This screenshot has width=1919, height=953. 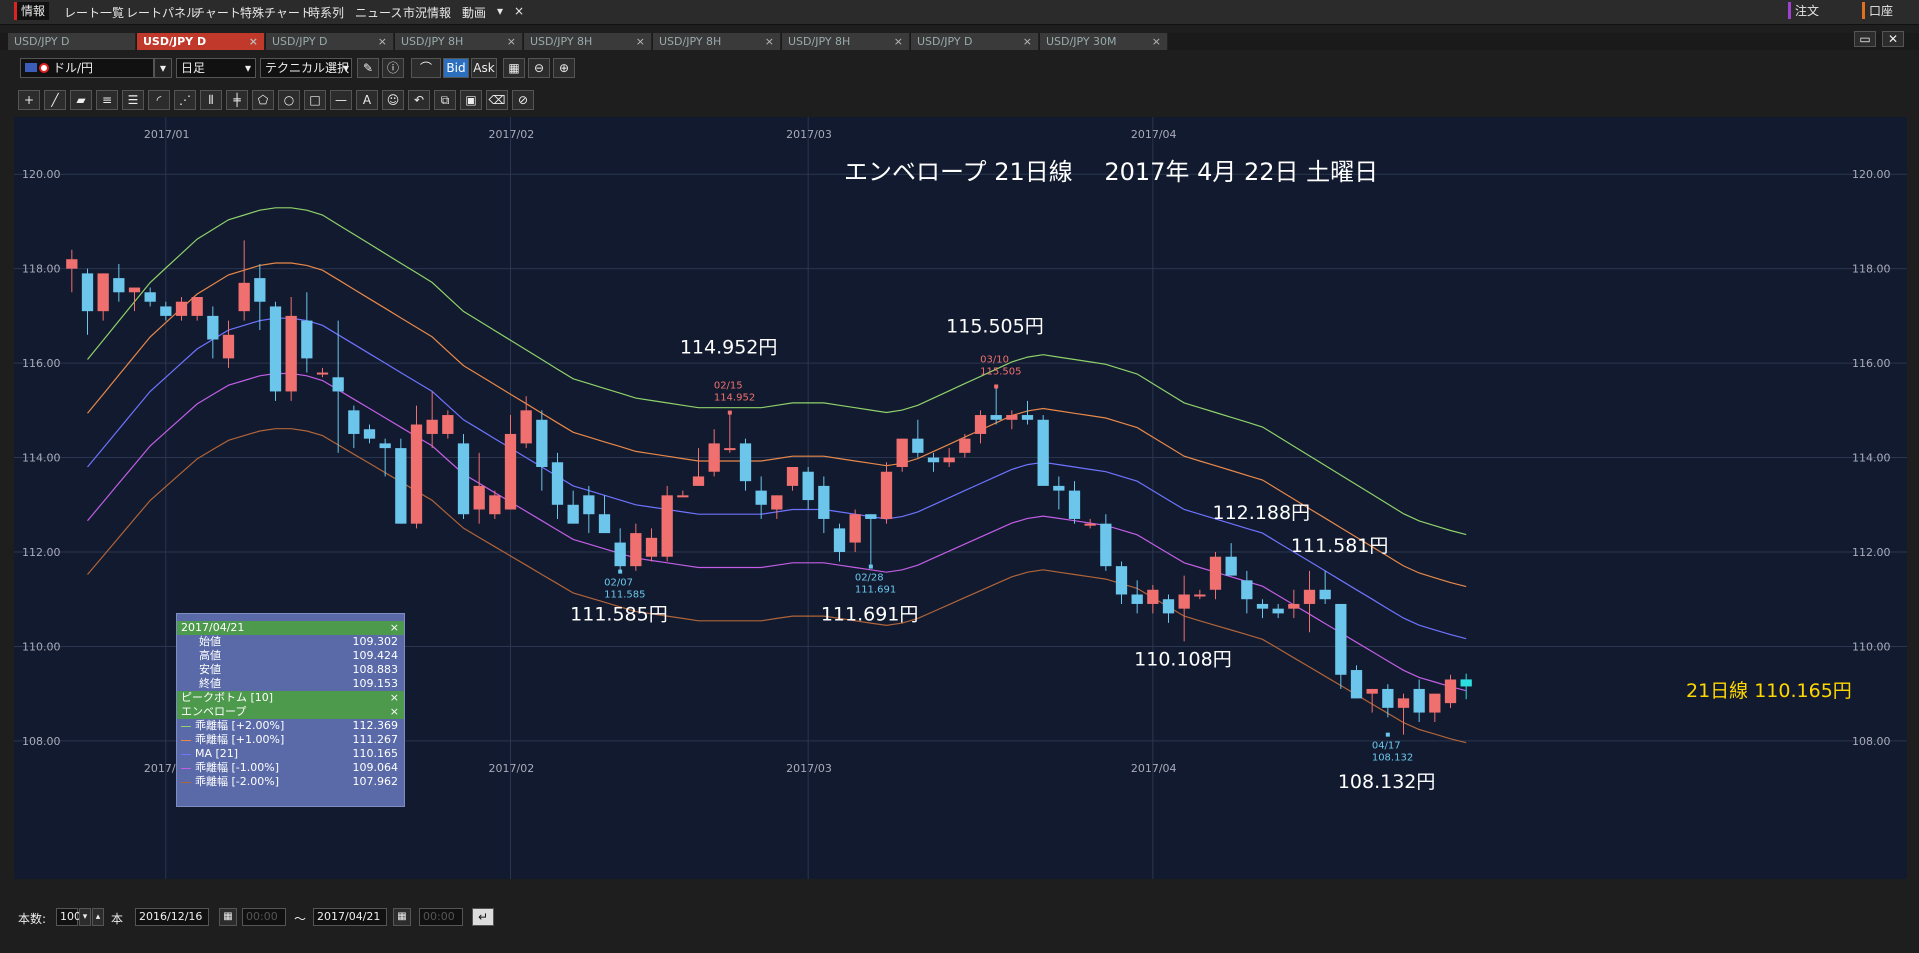 What do you see at coordinates (289, 100) in the screenshot?
I see `circle-icon: ○` at bounding box center [289, 100].